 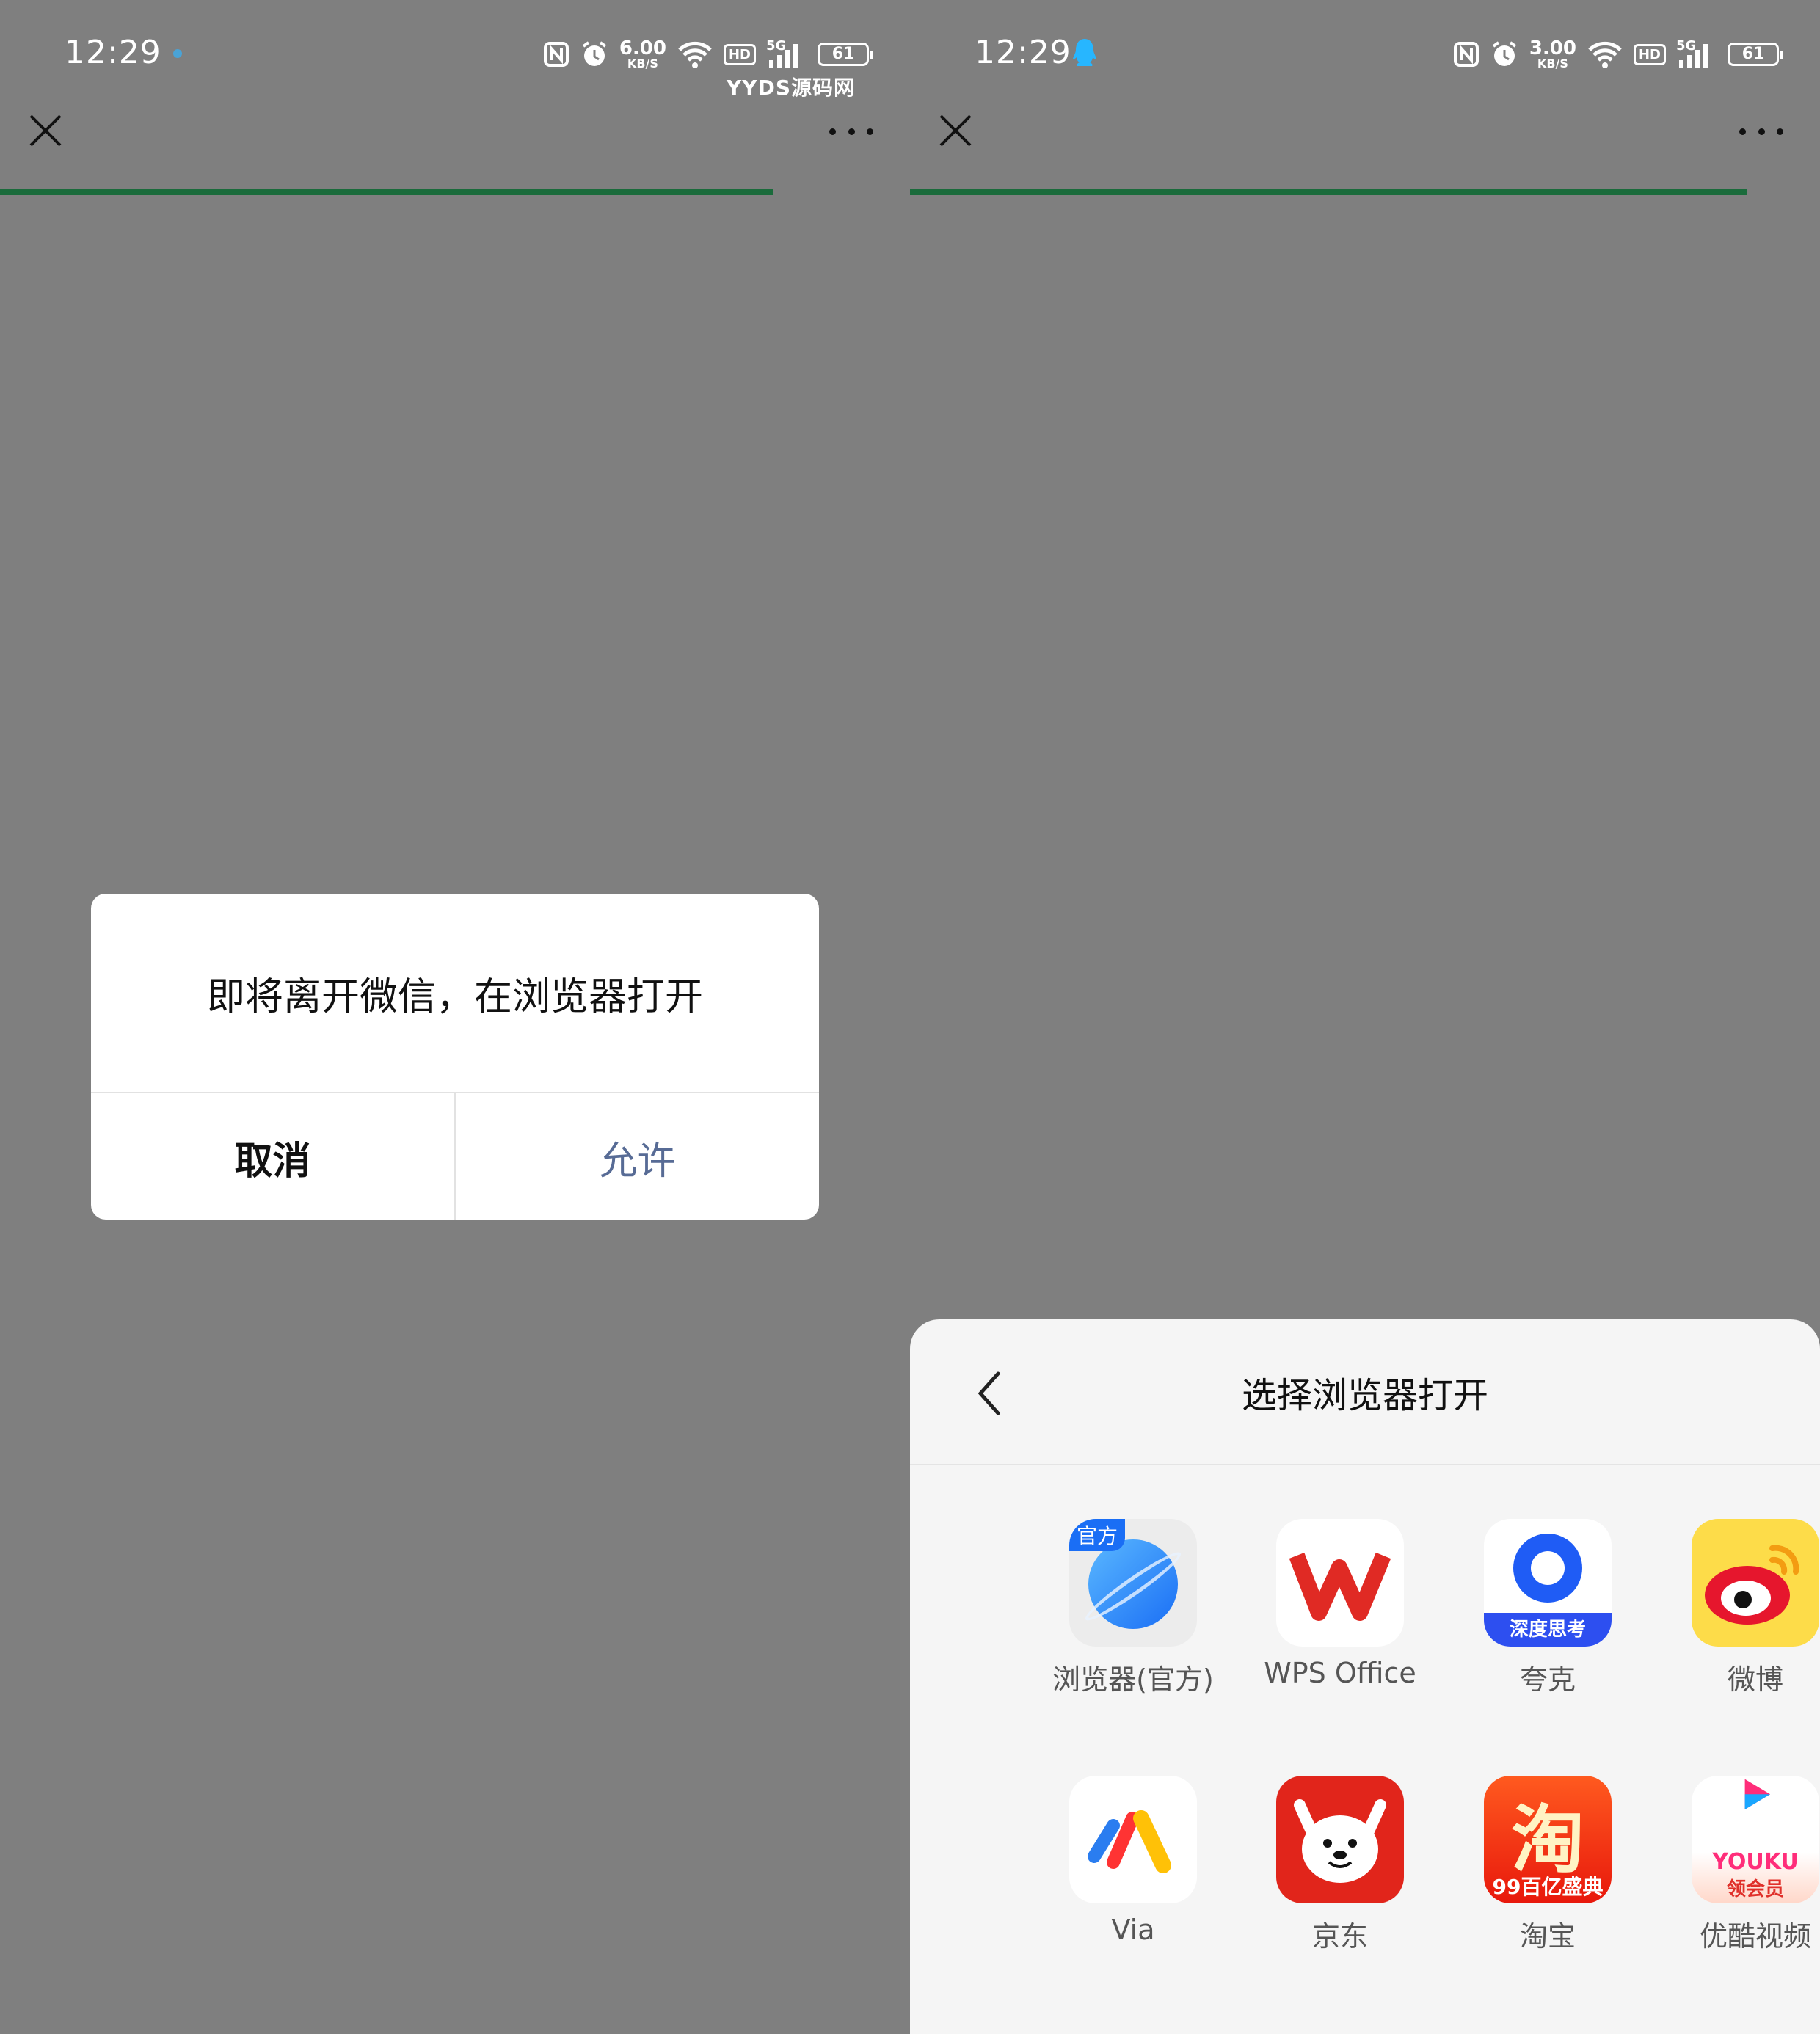 I want to click on notification-dot-icon, so click(x=178, y=53).